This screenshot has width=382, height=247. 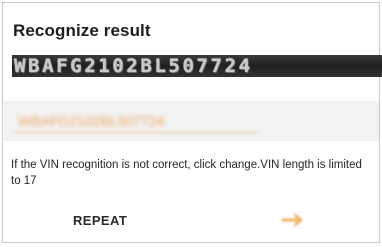 What do you see at coordinates (91, 121) in the screenshot?
I see `vin-input-value: WBAFG2102BL507724` at bounding box center [91, 121].